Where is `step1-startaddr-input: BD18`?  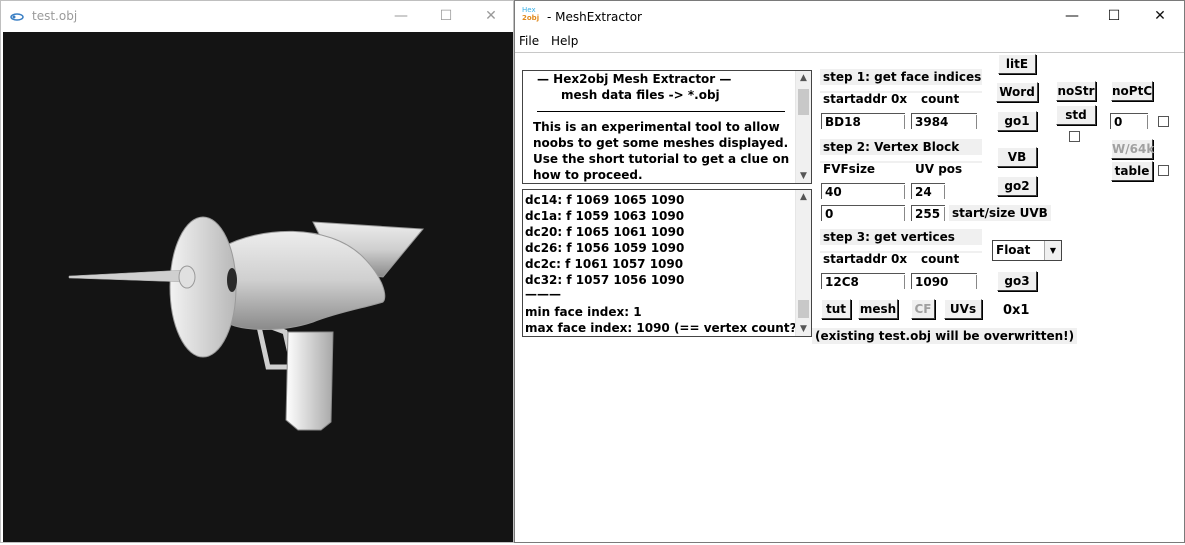
step1-startaddr-input: BD18 is located at coordinates (863, 121).